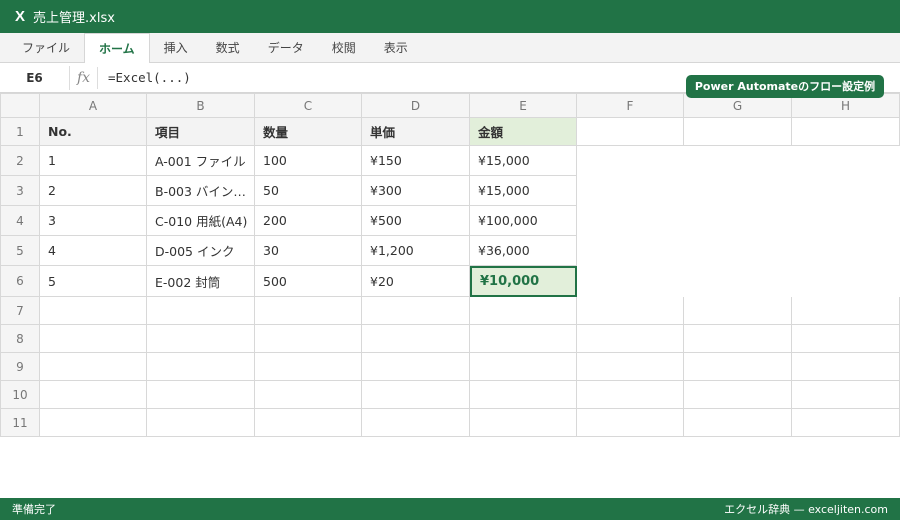 The image size is (900, 520). I want to click on cell-d6: ¥20, so click(416, 281).